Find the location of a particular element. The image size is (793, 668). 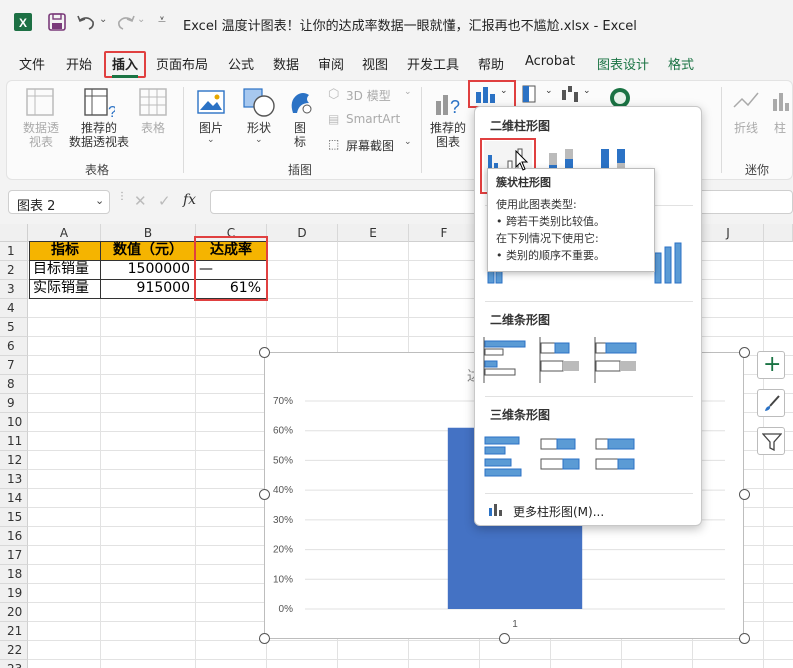

row-header-3: 3 is located at coordinates (14, 289).